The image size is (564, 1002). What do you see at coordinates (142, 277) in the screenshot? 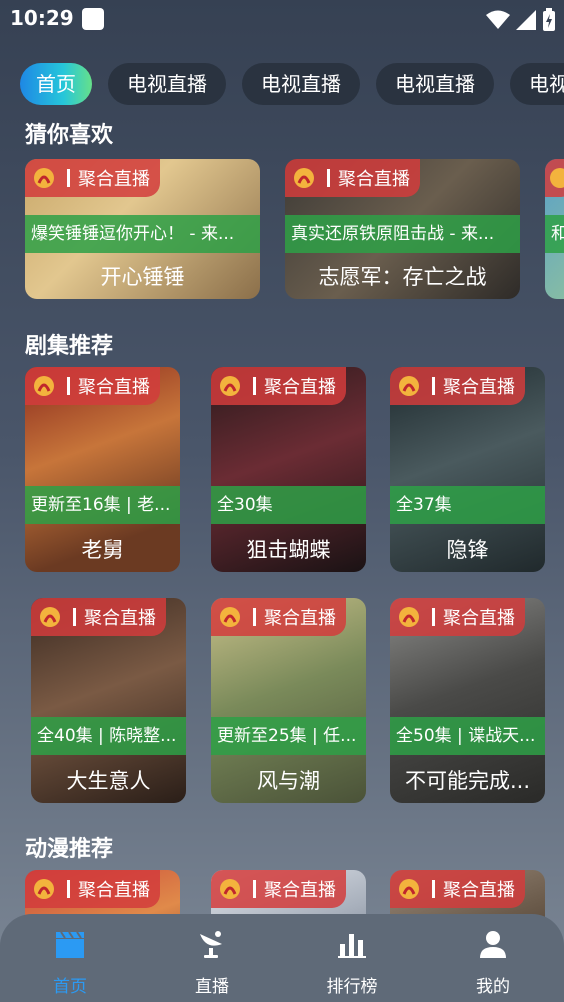
I see `card-title: 开心锤锤` at bounding box center [142, 277].